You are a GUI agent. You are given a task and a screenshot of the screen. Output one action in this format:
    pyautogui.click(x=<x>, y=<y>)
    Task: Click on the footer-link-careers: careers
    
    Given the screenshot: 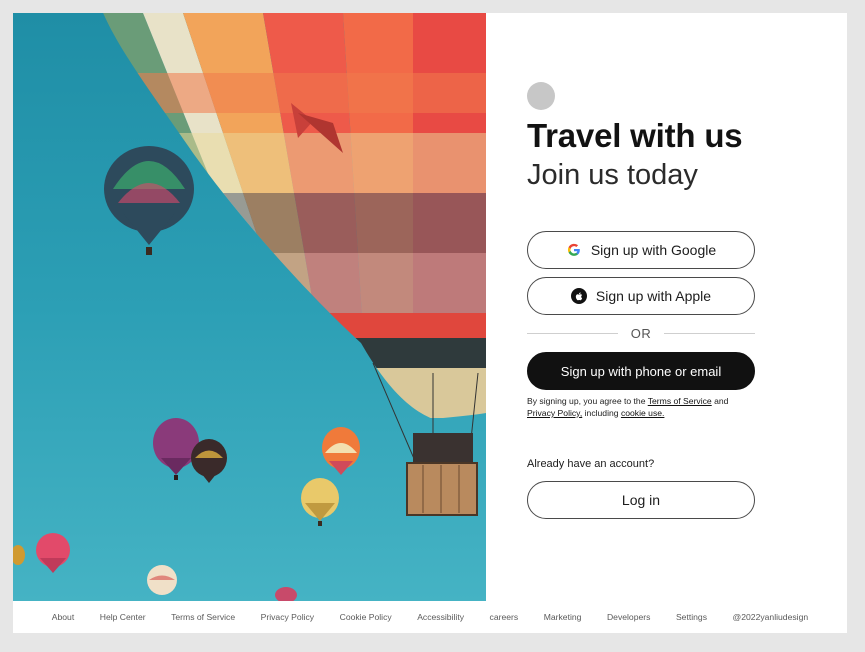 What is the action you would take?
    pyautogui.click(x=504, y=617)
    